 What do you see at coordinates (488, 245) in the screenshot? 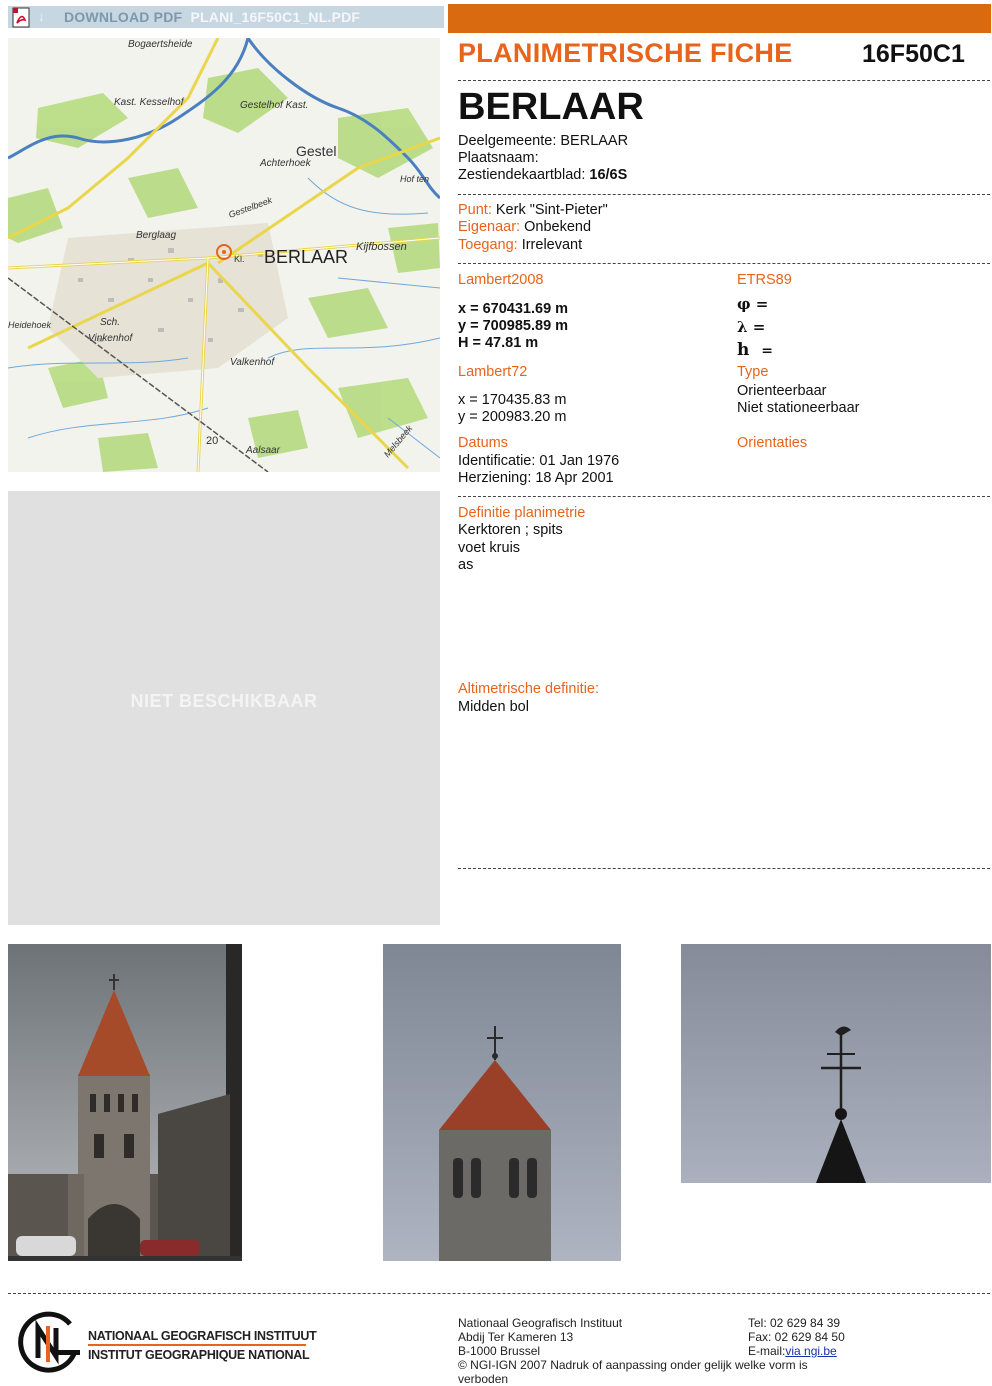
I see `toegang-label: Toegang:` at bounding box center [488, 245].